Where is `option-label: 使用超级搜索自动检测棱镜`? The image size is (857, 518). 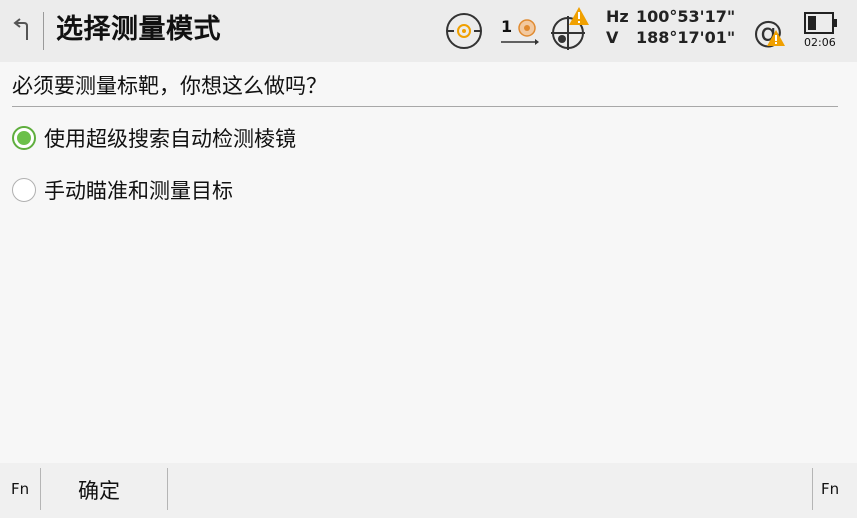 option-label: 使用超级搜索自动检测棱镜 is located at coordinates (170, 139).